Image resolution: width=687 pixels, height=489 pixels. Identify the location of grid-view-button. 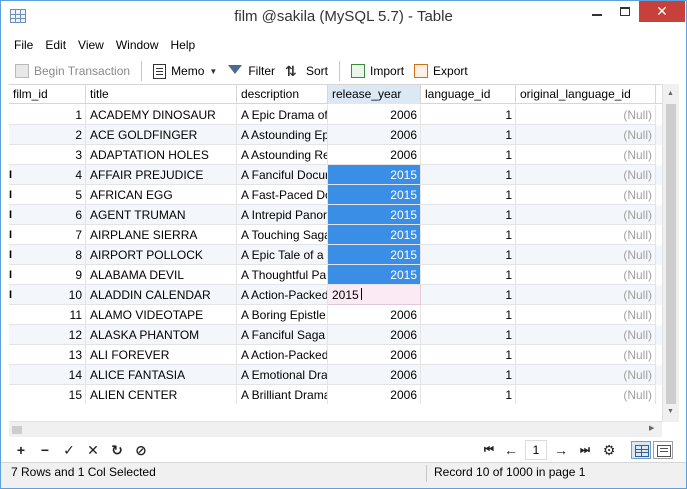
(641, 450).